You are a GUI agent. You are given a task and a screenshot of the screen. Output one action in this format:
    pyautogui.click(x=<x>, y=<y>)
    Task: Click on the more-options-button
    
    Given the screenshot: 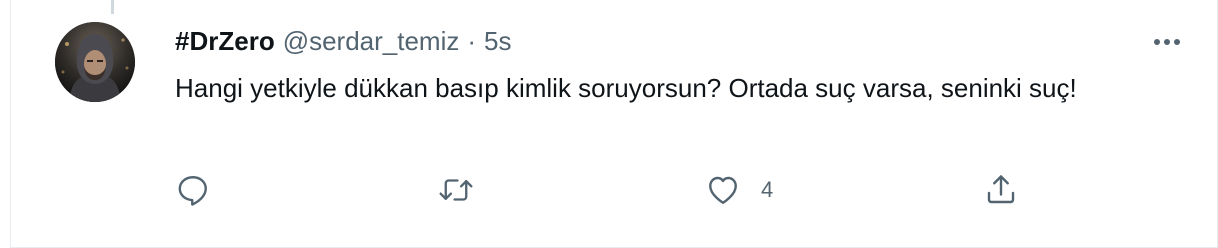 What is the action you would take?
    pyautogui.click(x=1167, y=42)
    